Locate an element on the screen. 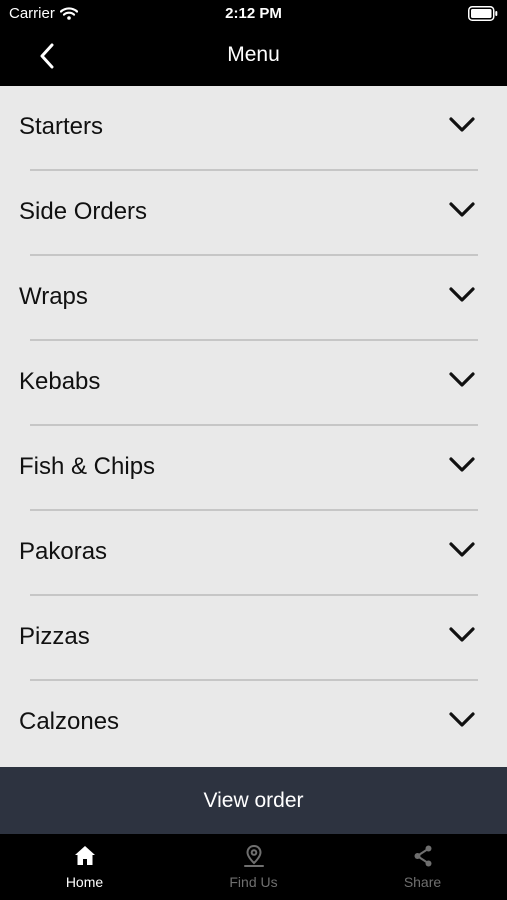  menu-category-pakoras: Pakoras is located at coordinates (253, 553).